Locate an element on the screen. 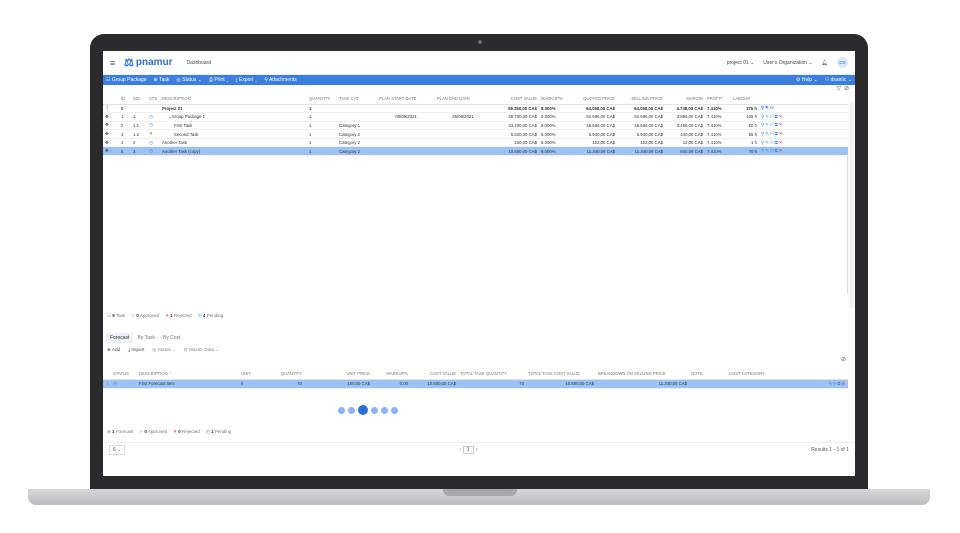  cell-selling-price: 11.340,00 CA$ is located at coordinates (641, 151).